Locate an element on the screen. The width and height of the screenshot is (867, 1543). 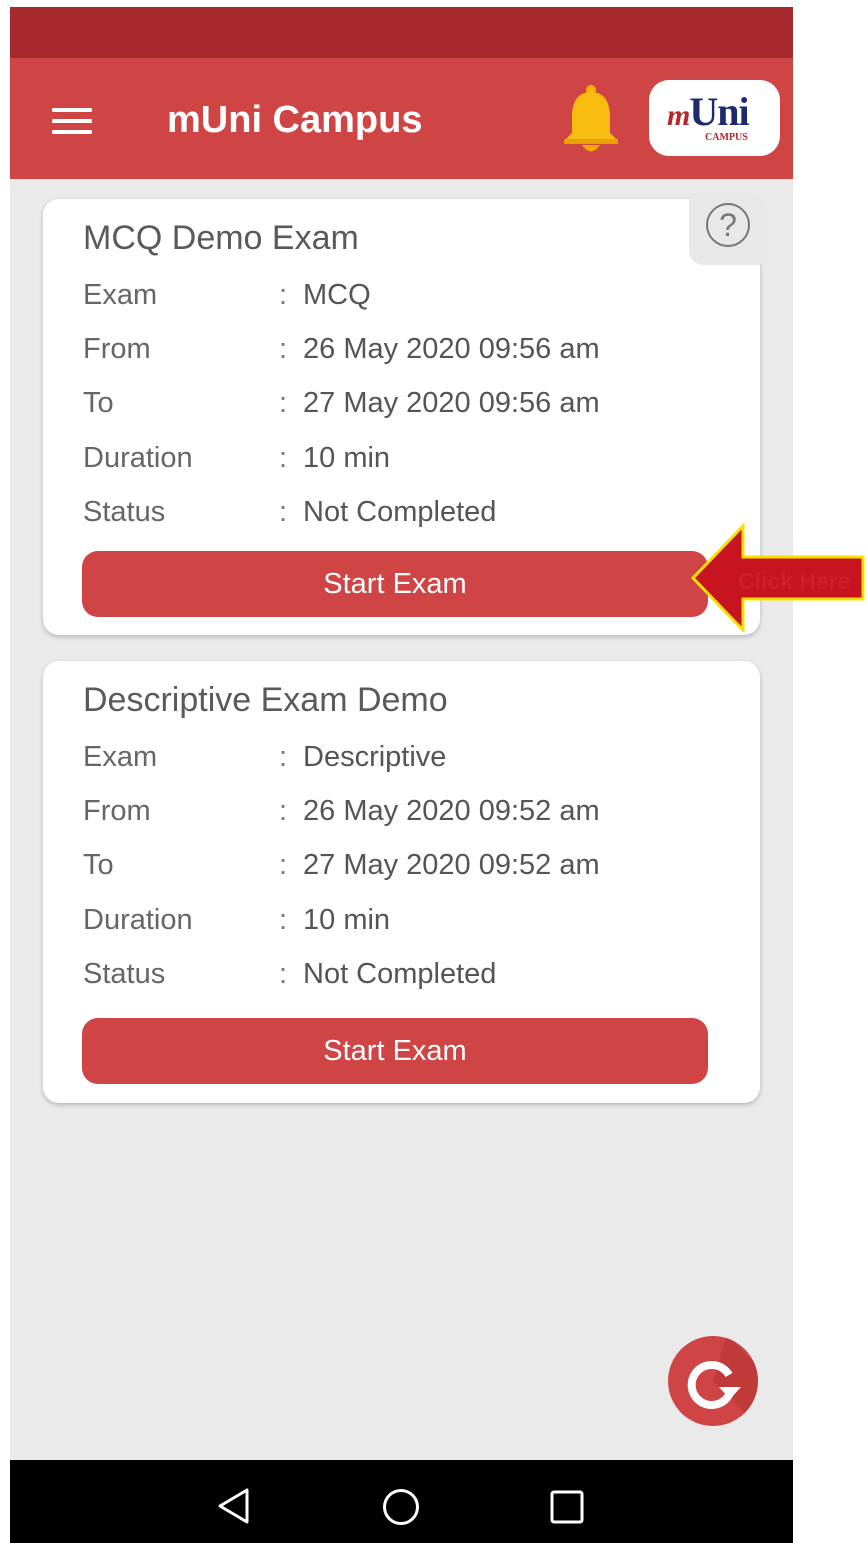
status-bar is located at coordinates (401, 32).